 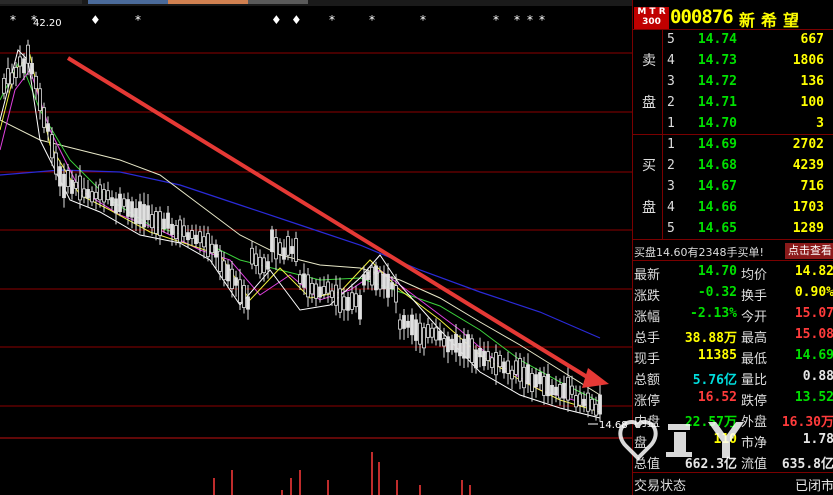 What do you see at coordinates (748, 166) in the screenshot?
I see `buy-row-2: 2 14.68 4239` at bounding box center [748, 166].